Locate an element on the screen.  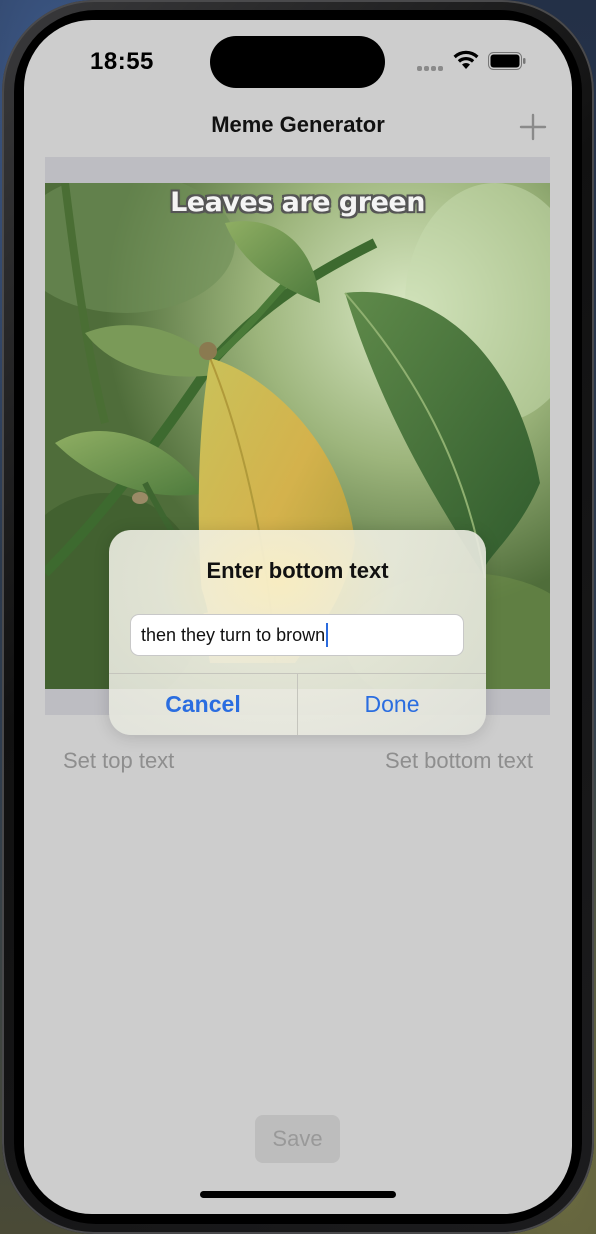
alert-title: Enter bottom text is located at coordinates (297, 570).